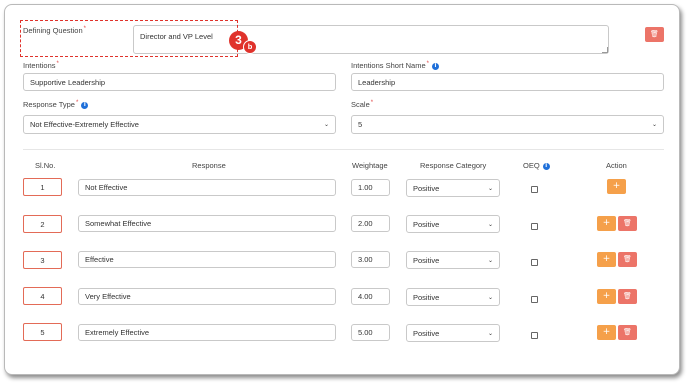  I want to click on row-3-response-input: Effective, so click(207, 259).